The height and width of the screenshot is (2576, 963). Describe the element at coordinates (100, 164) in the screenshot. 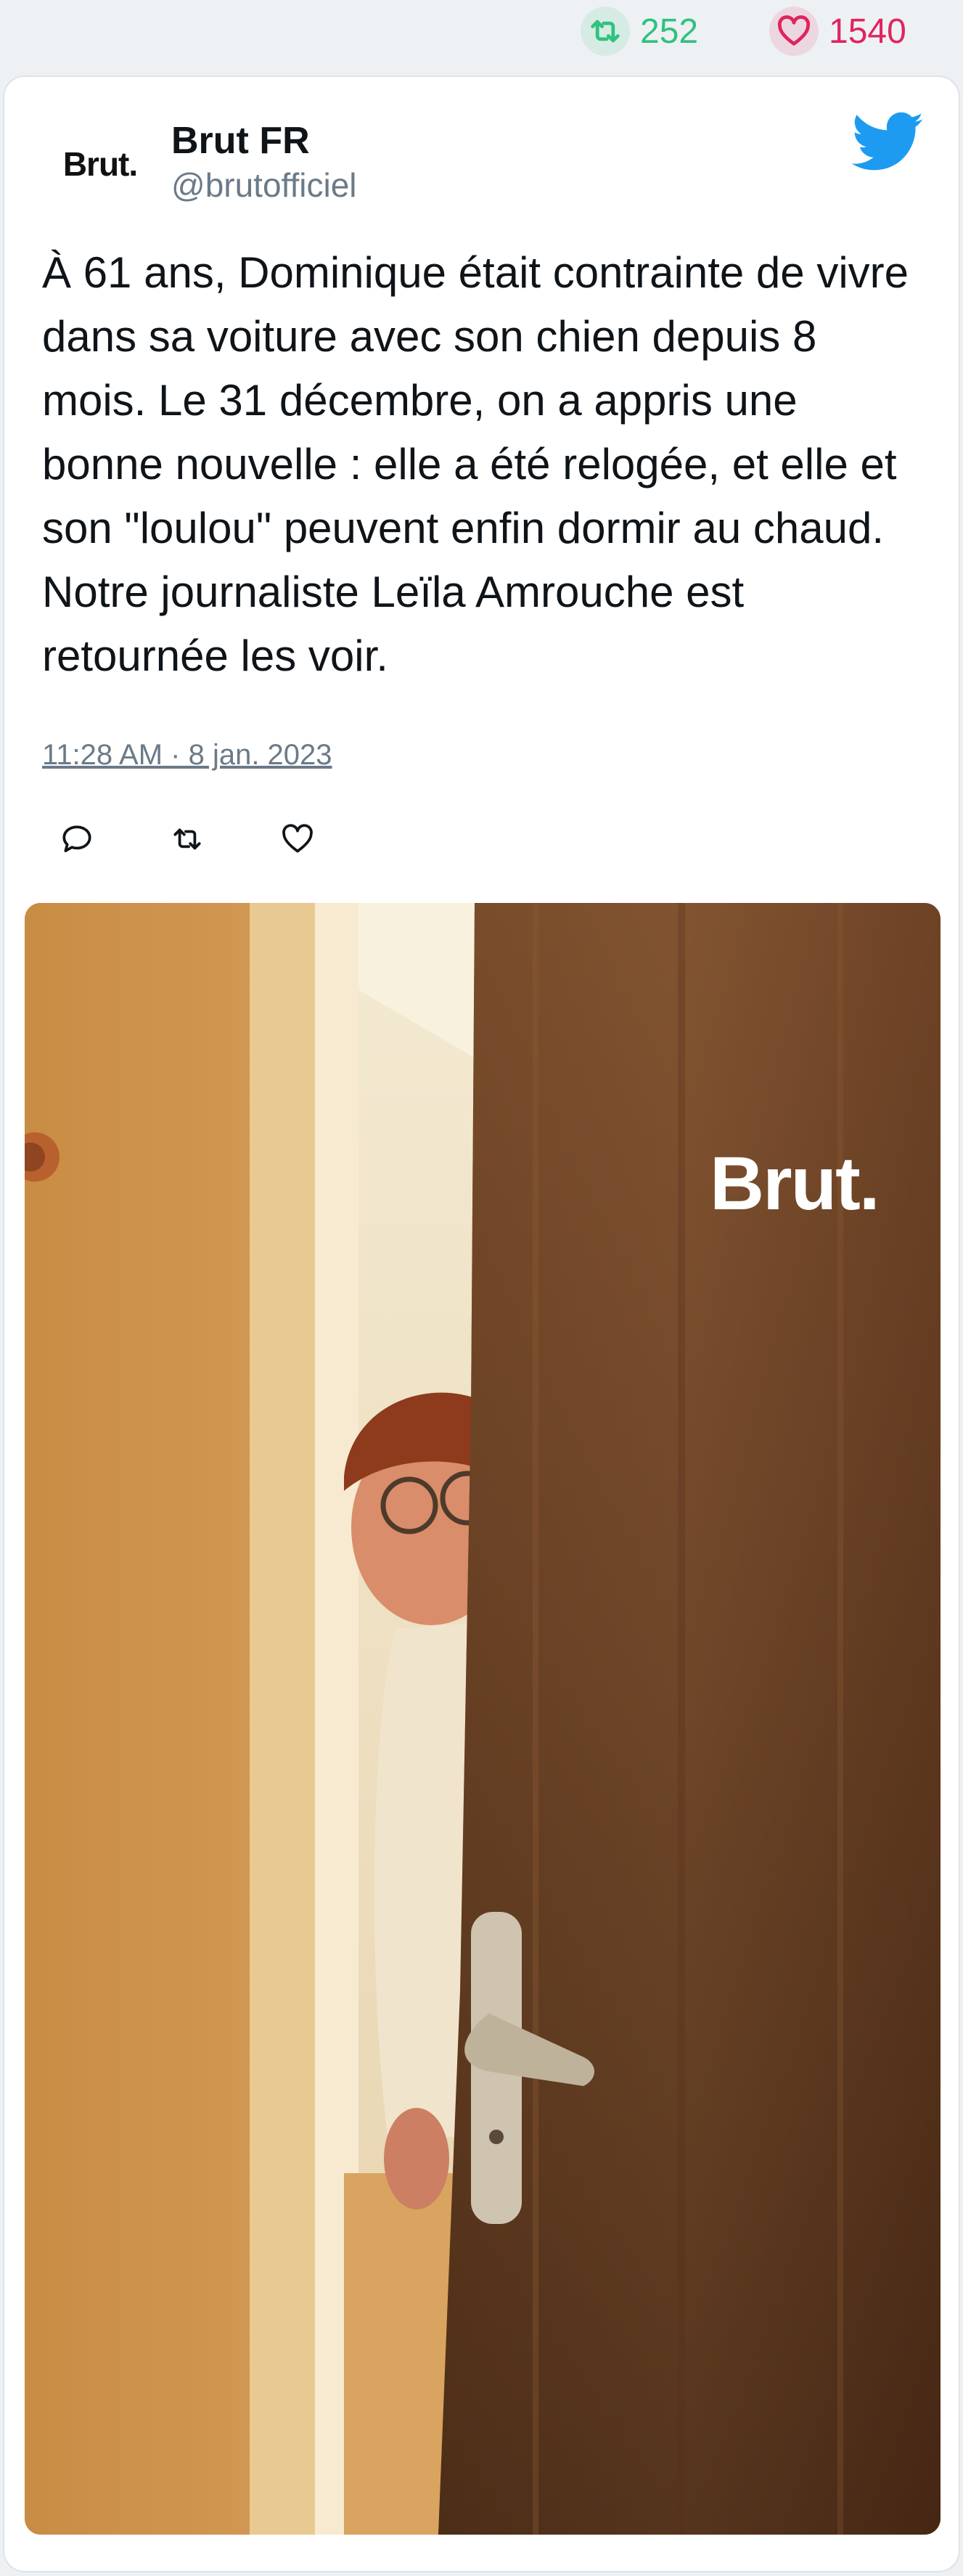

I see `avatar: Brut.` at that location.